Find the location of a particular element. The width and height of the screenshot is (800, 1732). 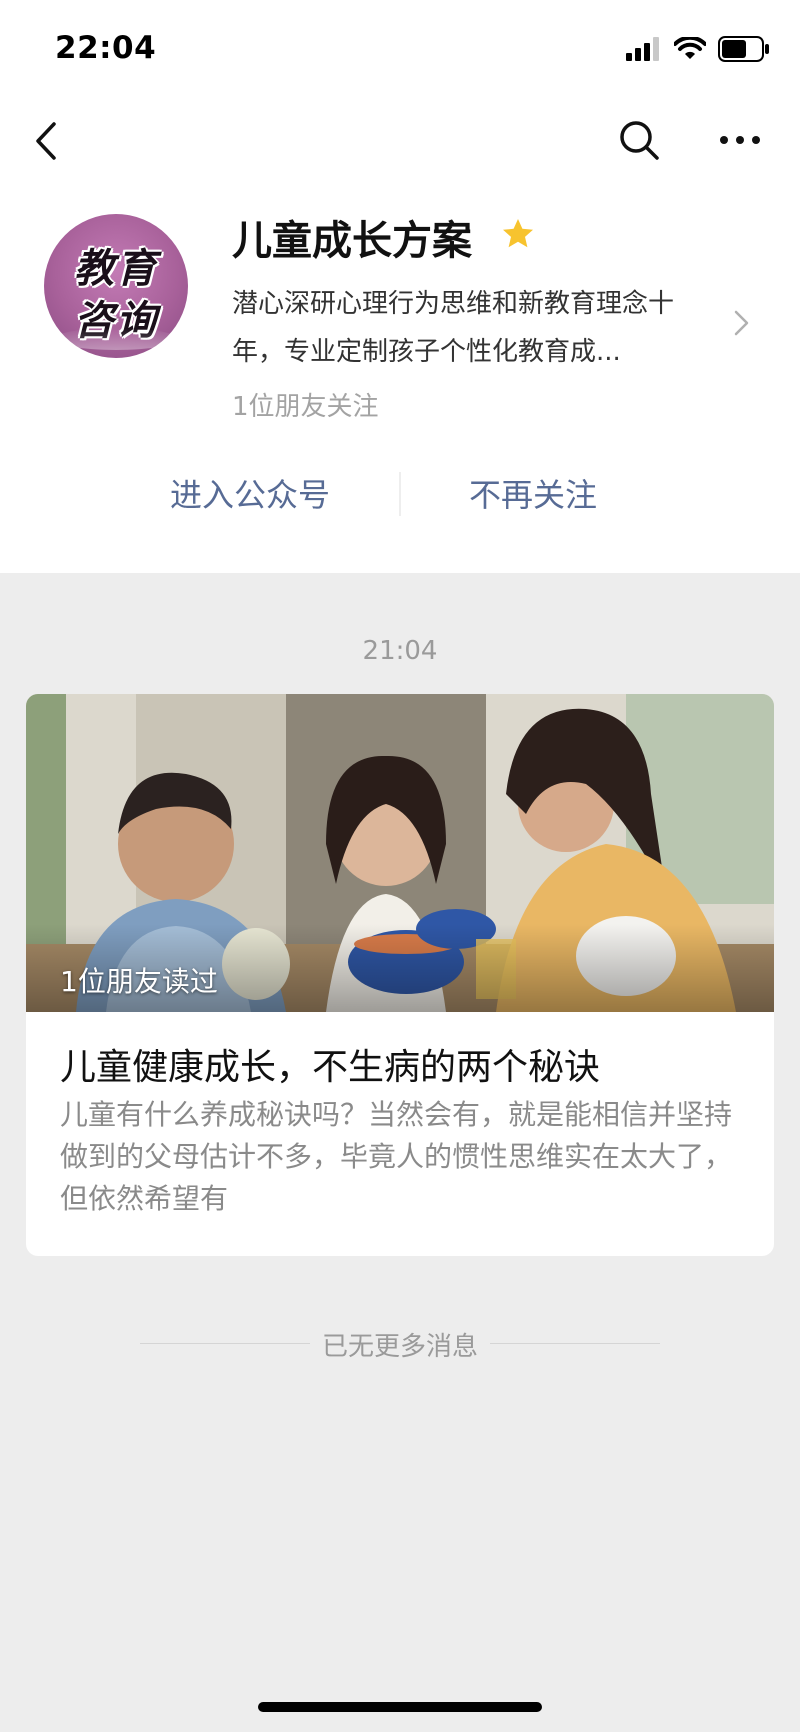

avatar-text-line1: 教育 is located at coordinates (116, 268).